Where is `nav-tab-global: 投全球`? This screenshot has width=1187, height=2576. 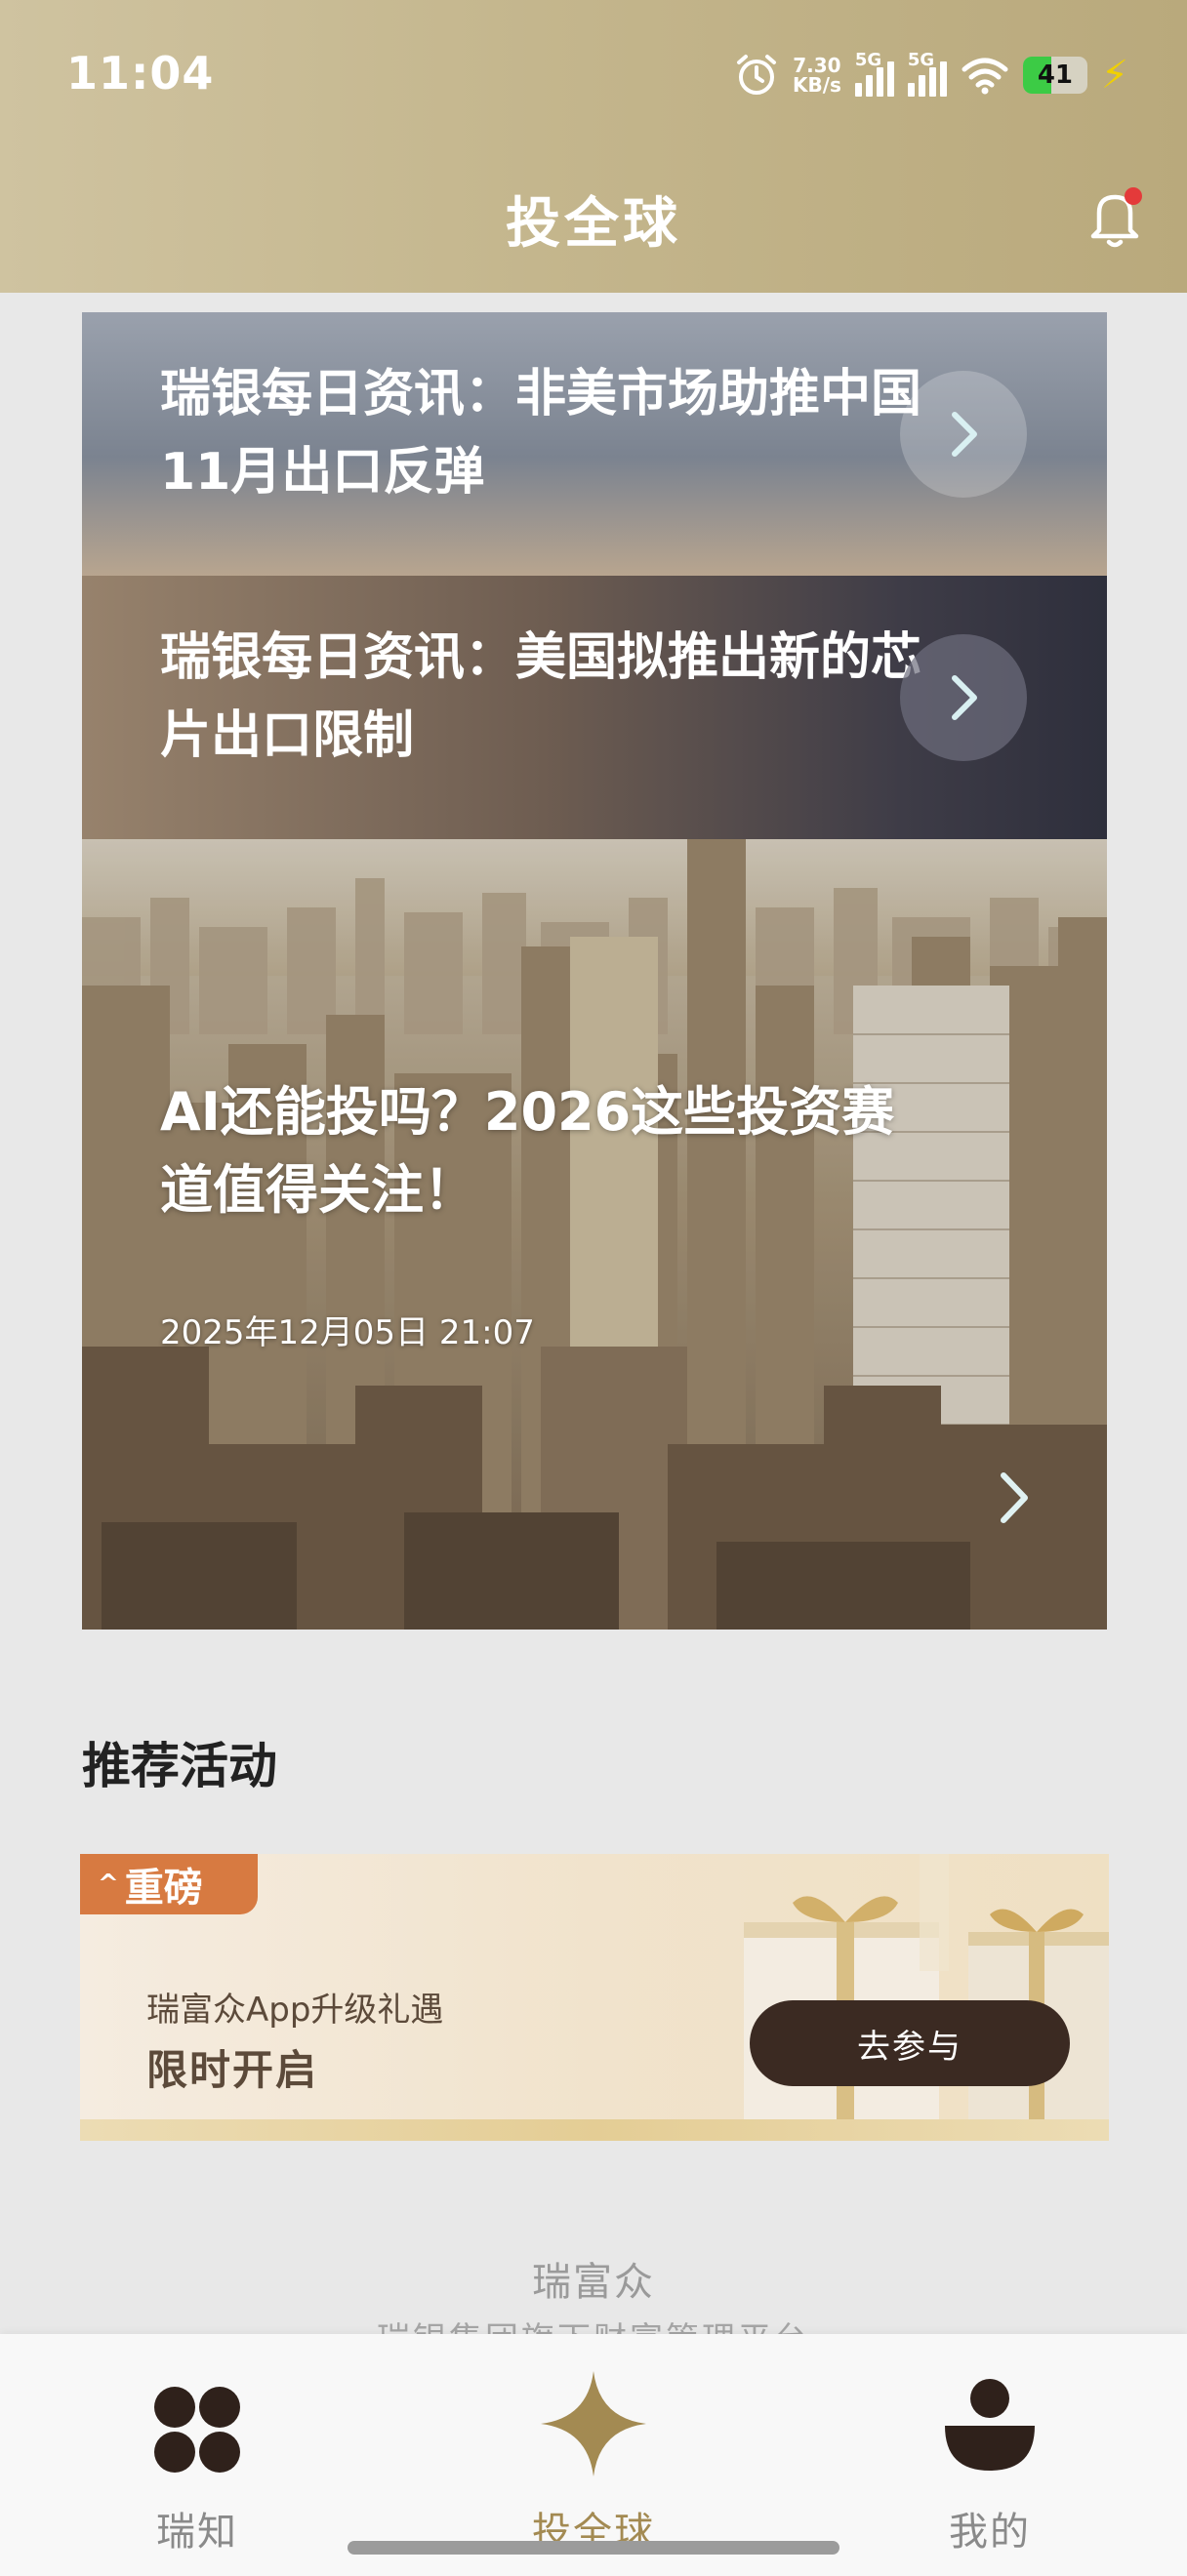 nav-tab-global: 投全球 is located at coordinates (593, 2455).